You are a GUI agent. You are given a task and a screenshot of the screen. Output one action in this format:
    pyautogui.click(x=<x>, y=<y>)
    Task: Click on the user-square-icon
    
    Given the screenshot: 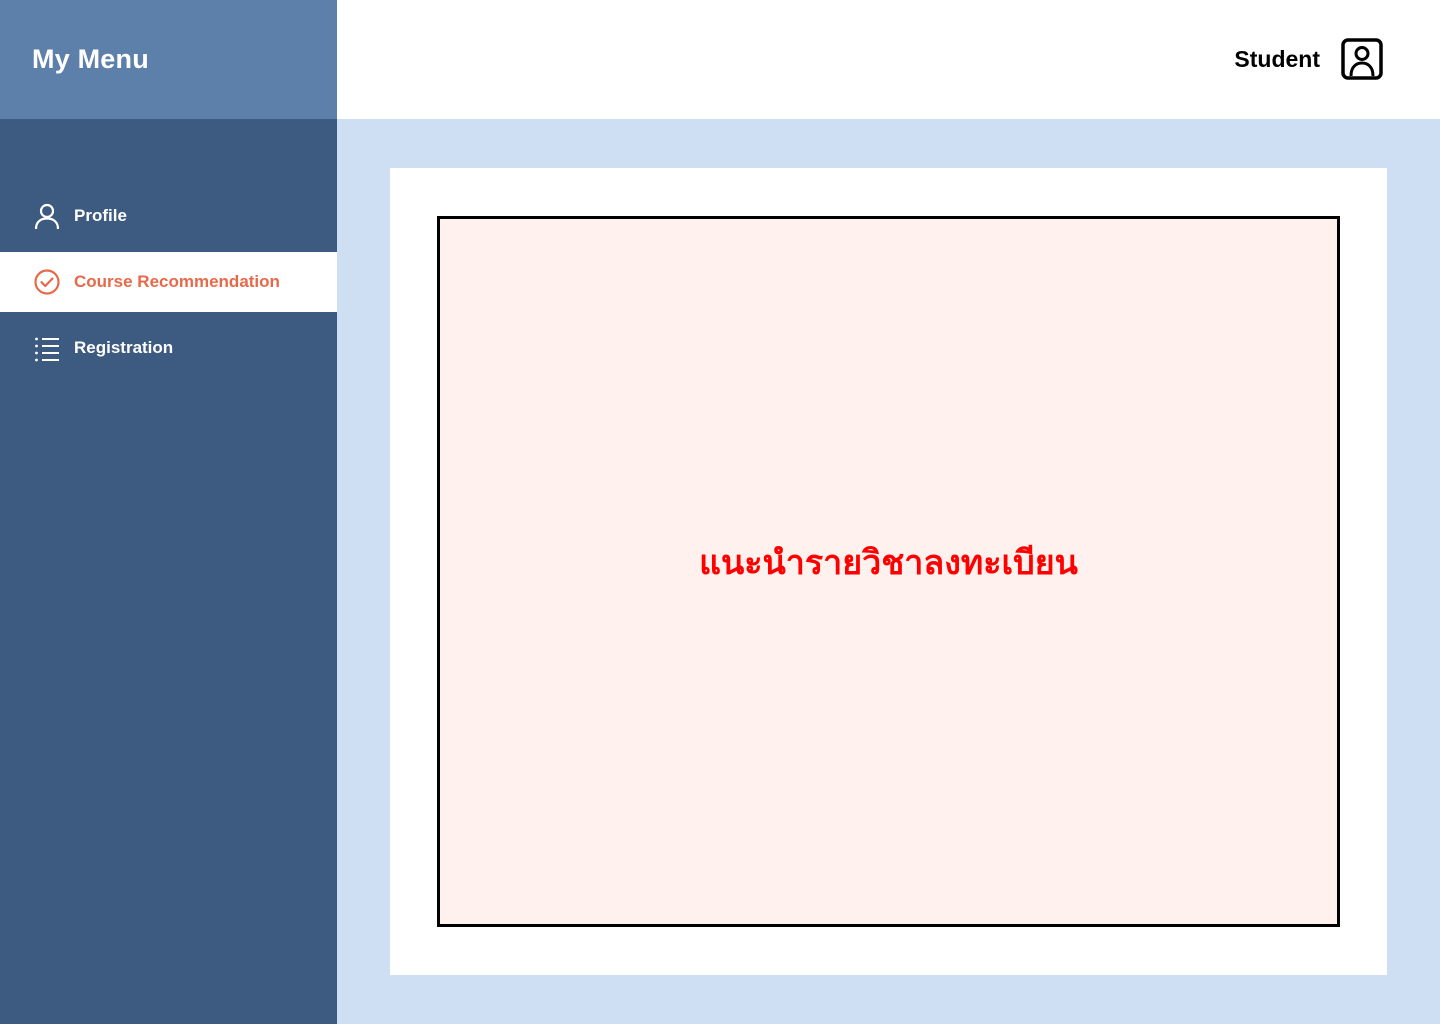 What is the action you would take?
    pyautogui.click(x=1362, y=61)
    